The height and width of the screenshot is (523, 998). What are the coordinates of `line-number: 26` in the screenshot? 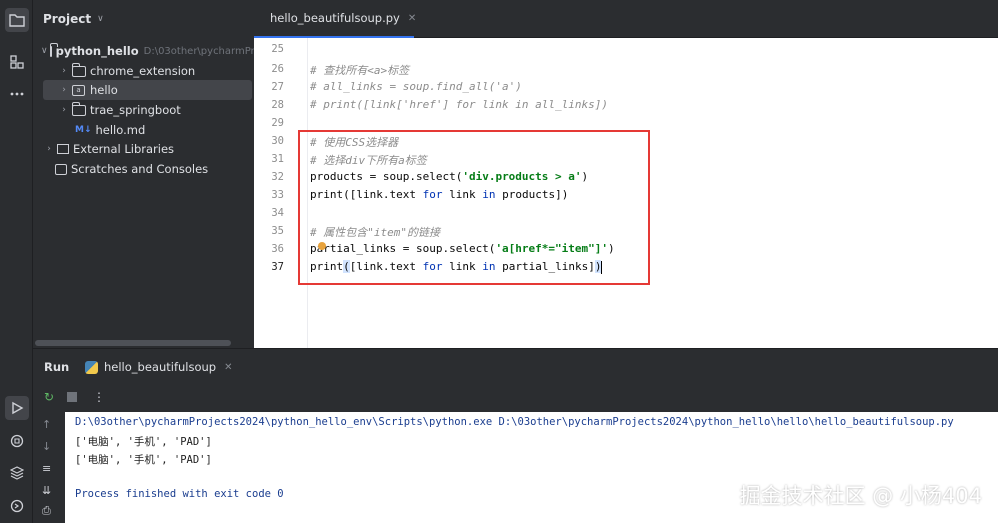 It's located at (277, 69).